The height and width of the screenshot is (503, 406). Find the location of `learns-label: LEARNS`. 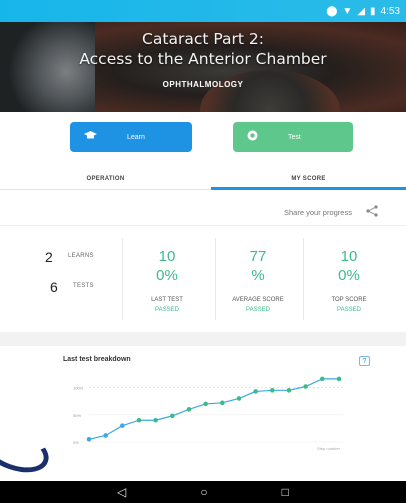

learns-label: LEARNS is located at coordinates (81, 256).